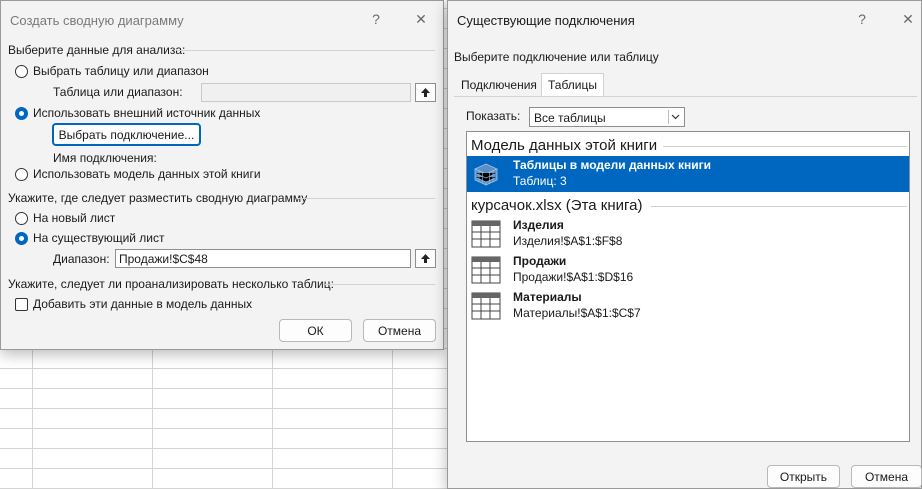 The width and height of the screenshot is (922, 489). Describe the element at coordinates (81, 259) in the screenshot. I see `range-label: Диапазон:` at that location.